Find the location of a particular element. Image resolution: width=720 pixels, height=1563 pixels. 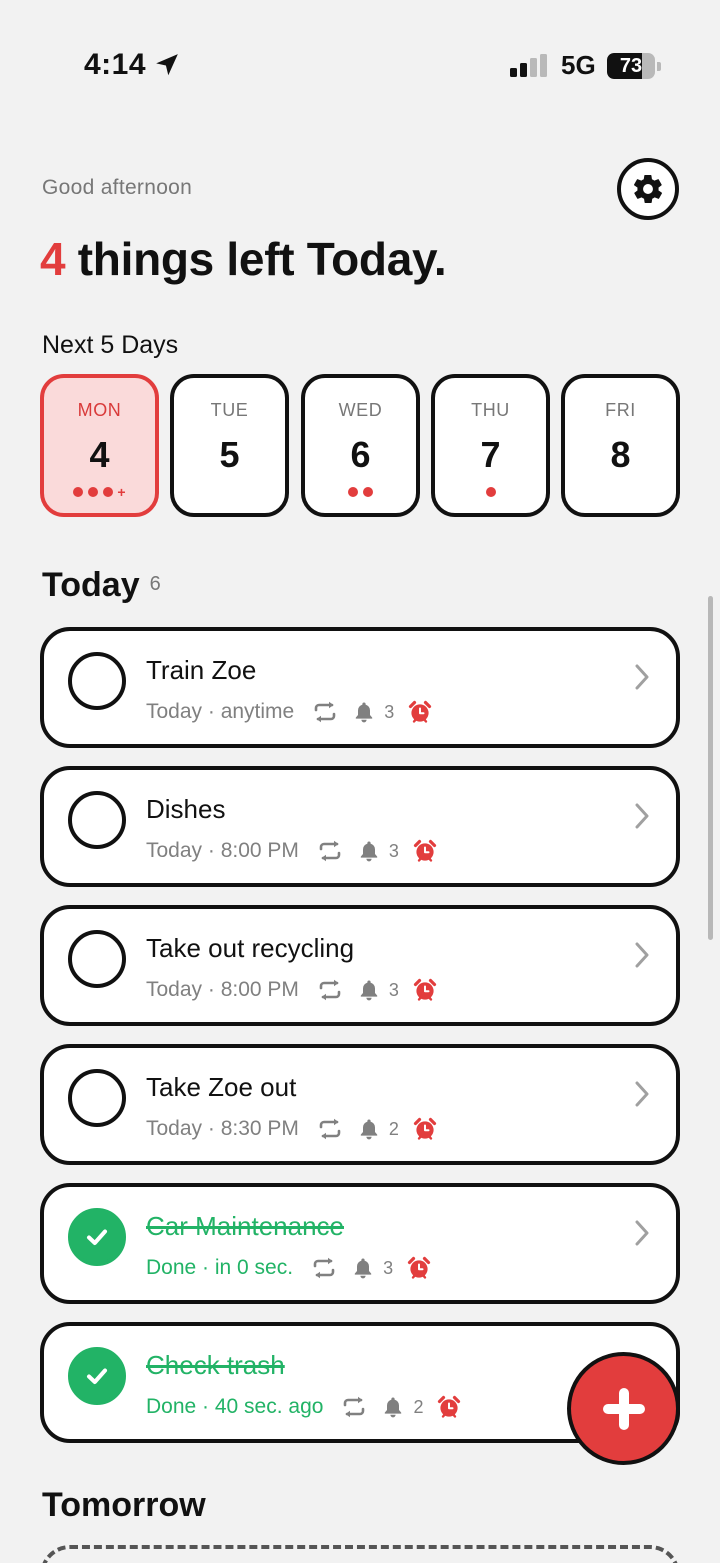

day-card-mon: MON 4 + is located at coordinates (99, 445).